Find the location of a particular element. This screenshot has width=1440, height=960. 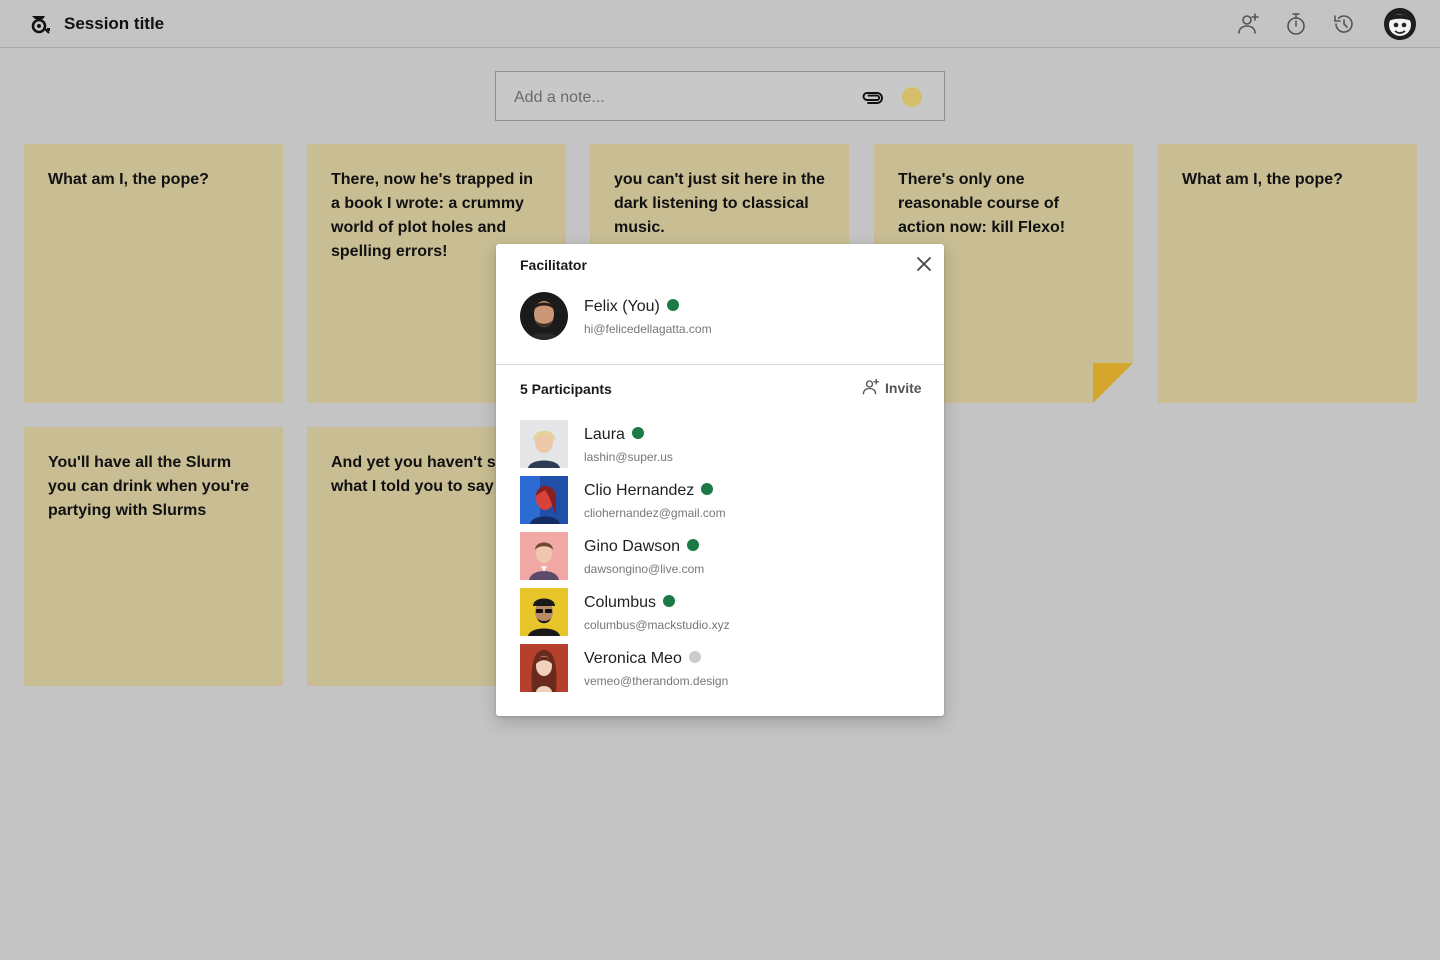

participant-row: Veronica Meo vemeo@therandom.design is located at coordinates (720, 668).